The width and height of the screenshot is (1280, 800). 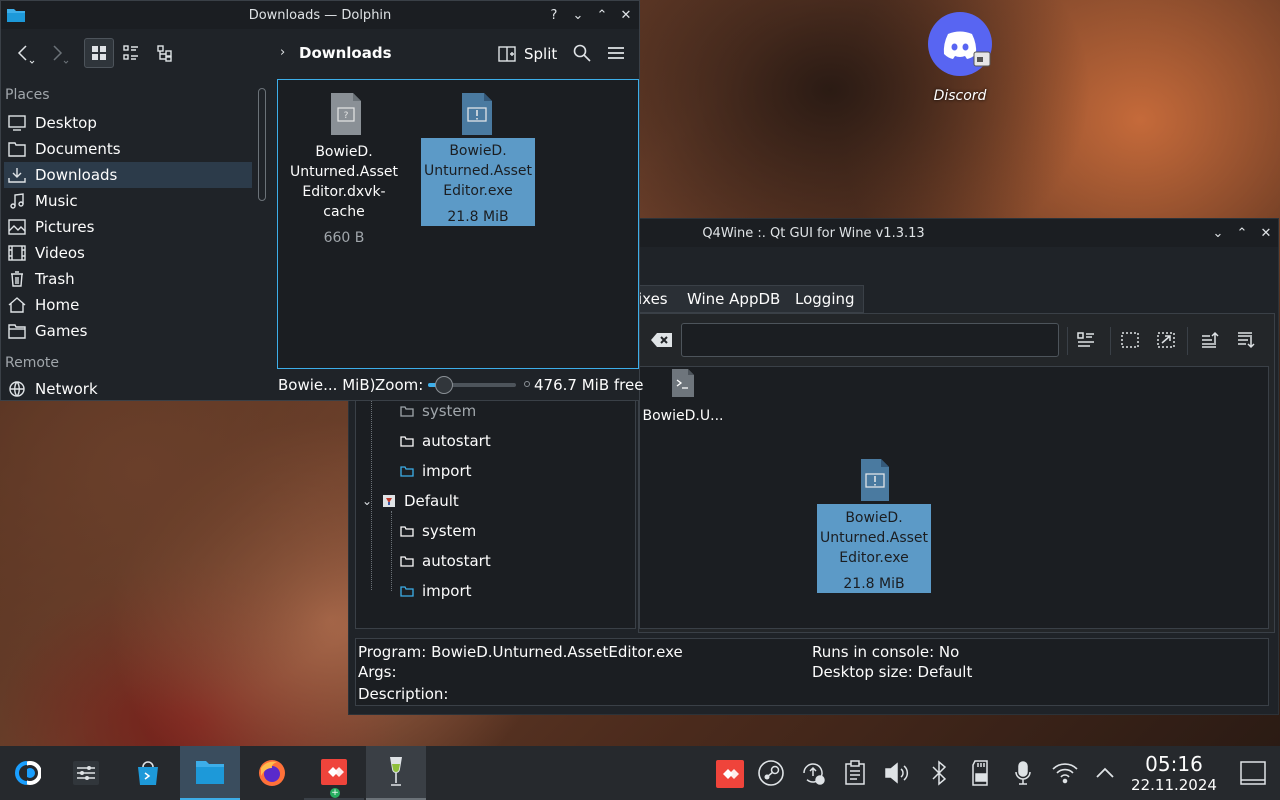 I want to click on update-icon, so click(x=814, y=774).